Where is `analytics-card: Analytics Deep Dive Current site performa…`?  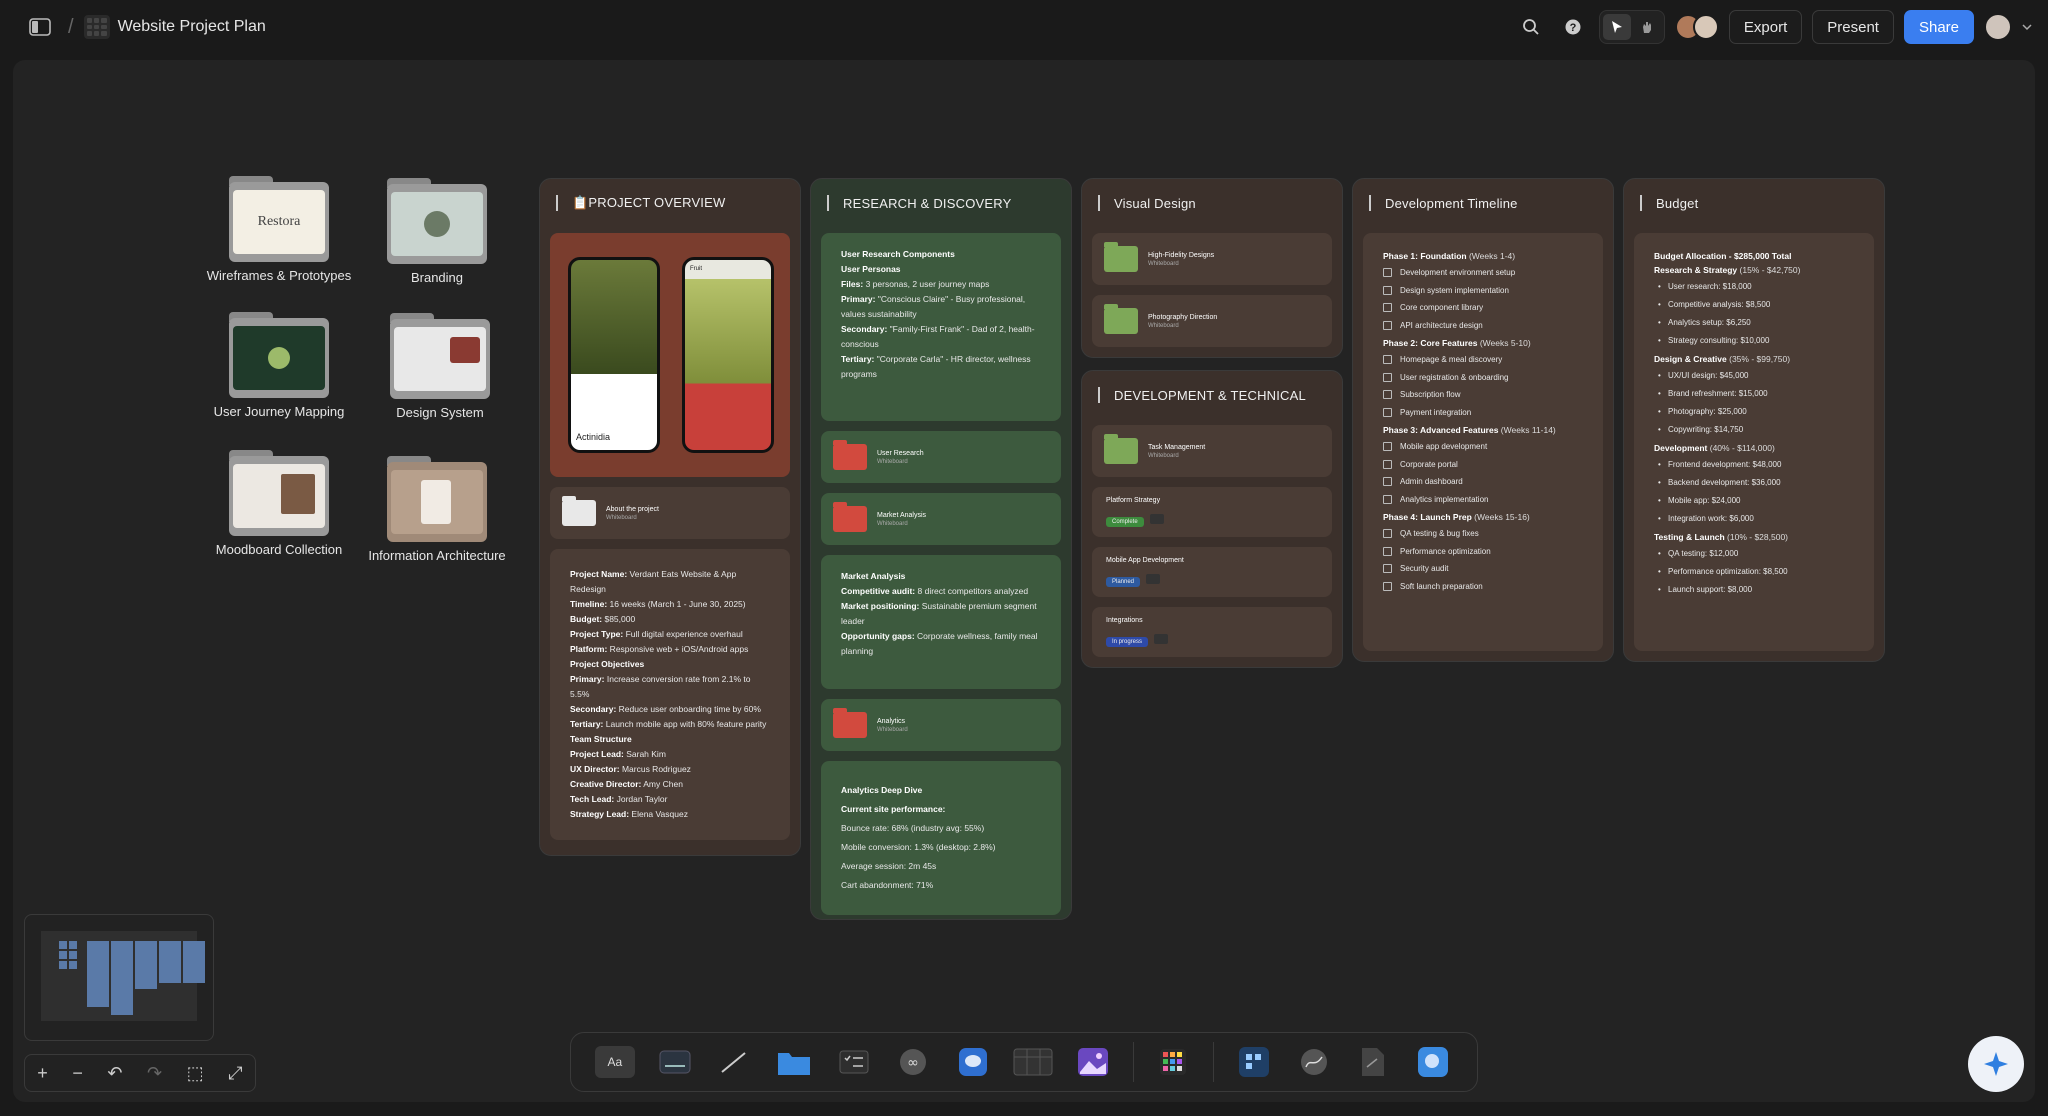
analytics-card: Analytics Deep Dive Current site performa… is located at coordinates (941, 838).